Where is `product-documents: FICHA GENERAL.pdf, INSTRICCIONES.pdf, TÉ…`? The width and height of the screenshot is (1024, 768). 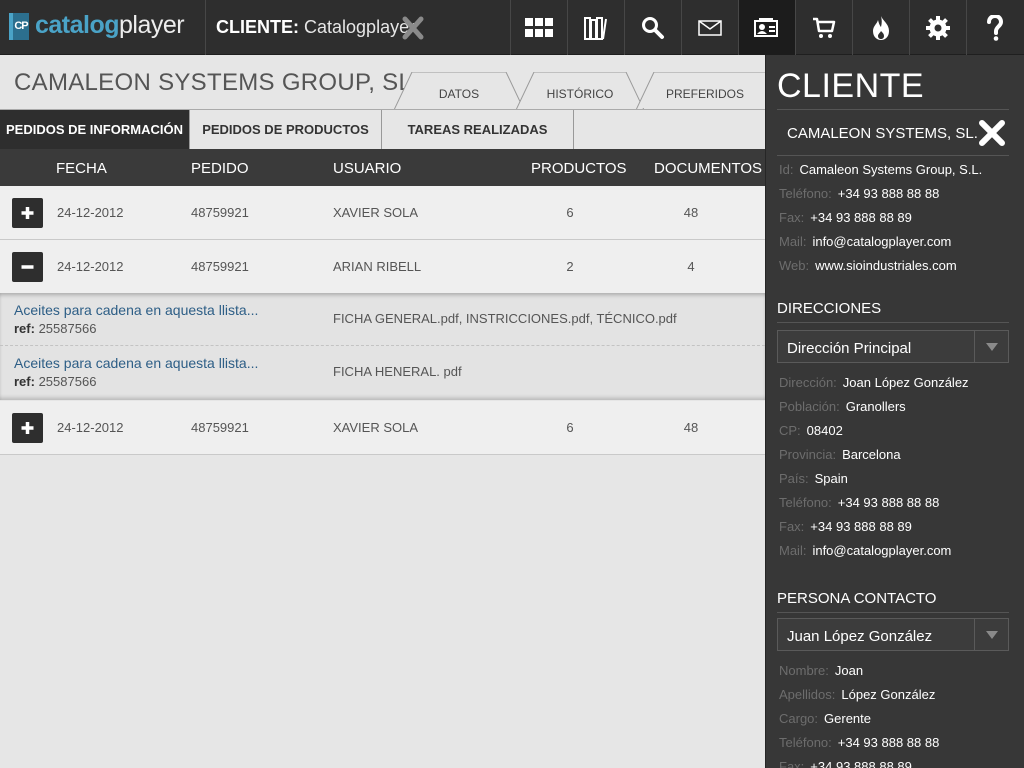
product-documents: FICHA GENERAL.pdf, INSTRICCIONES.pdf, TÉ… is located at coordinates (505, 318).